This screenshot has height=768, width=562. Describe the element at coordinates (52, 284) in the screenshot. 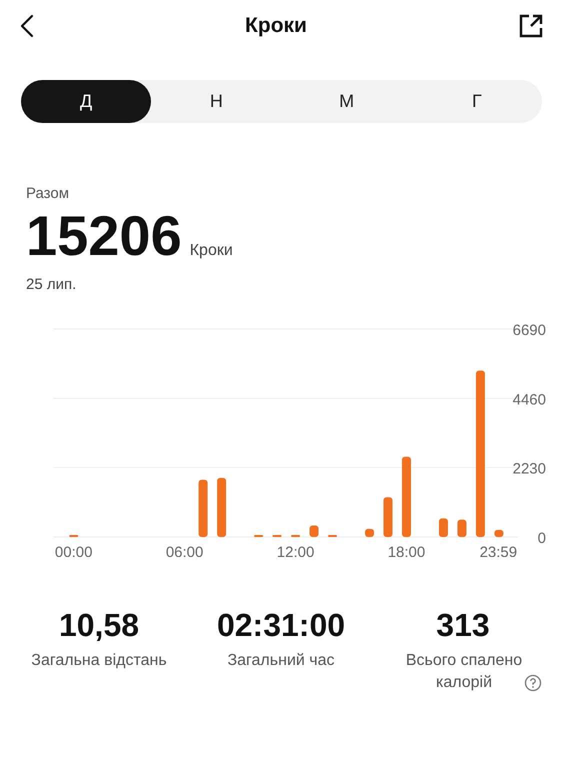

I see `date-label: 25 лип.` at that location.